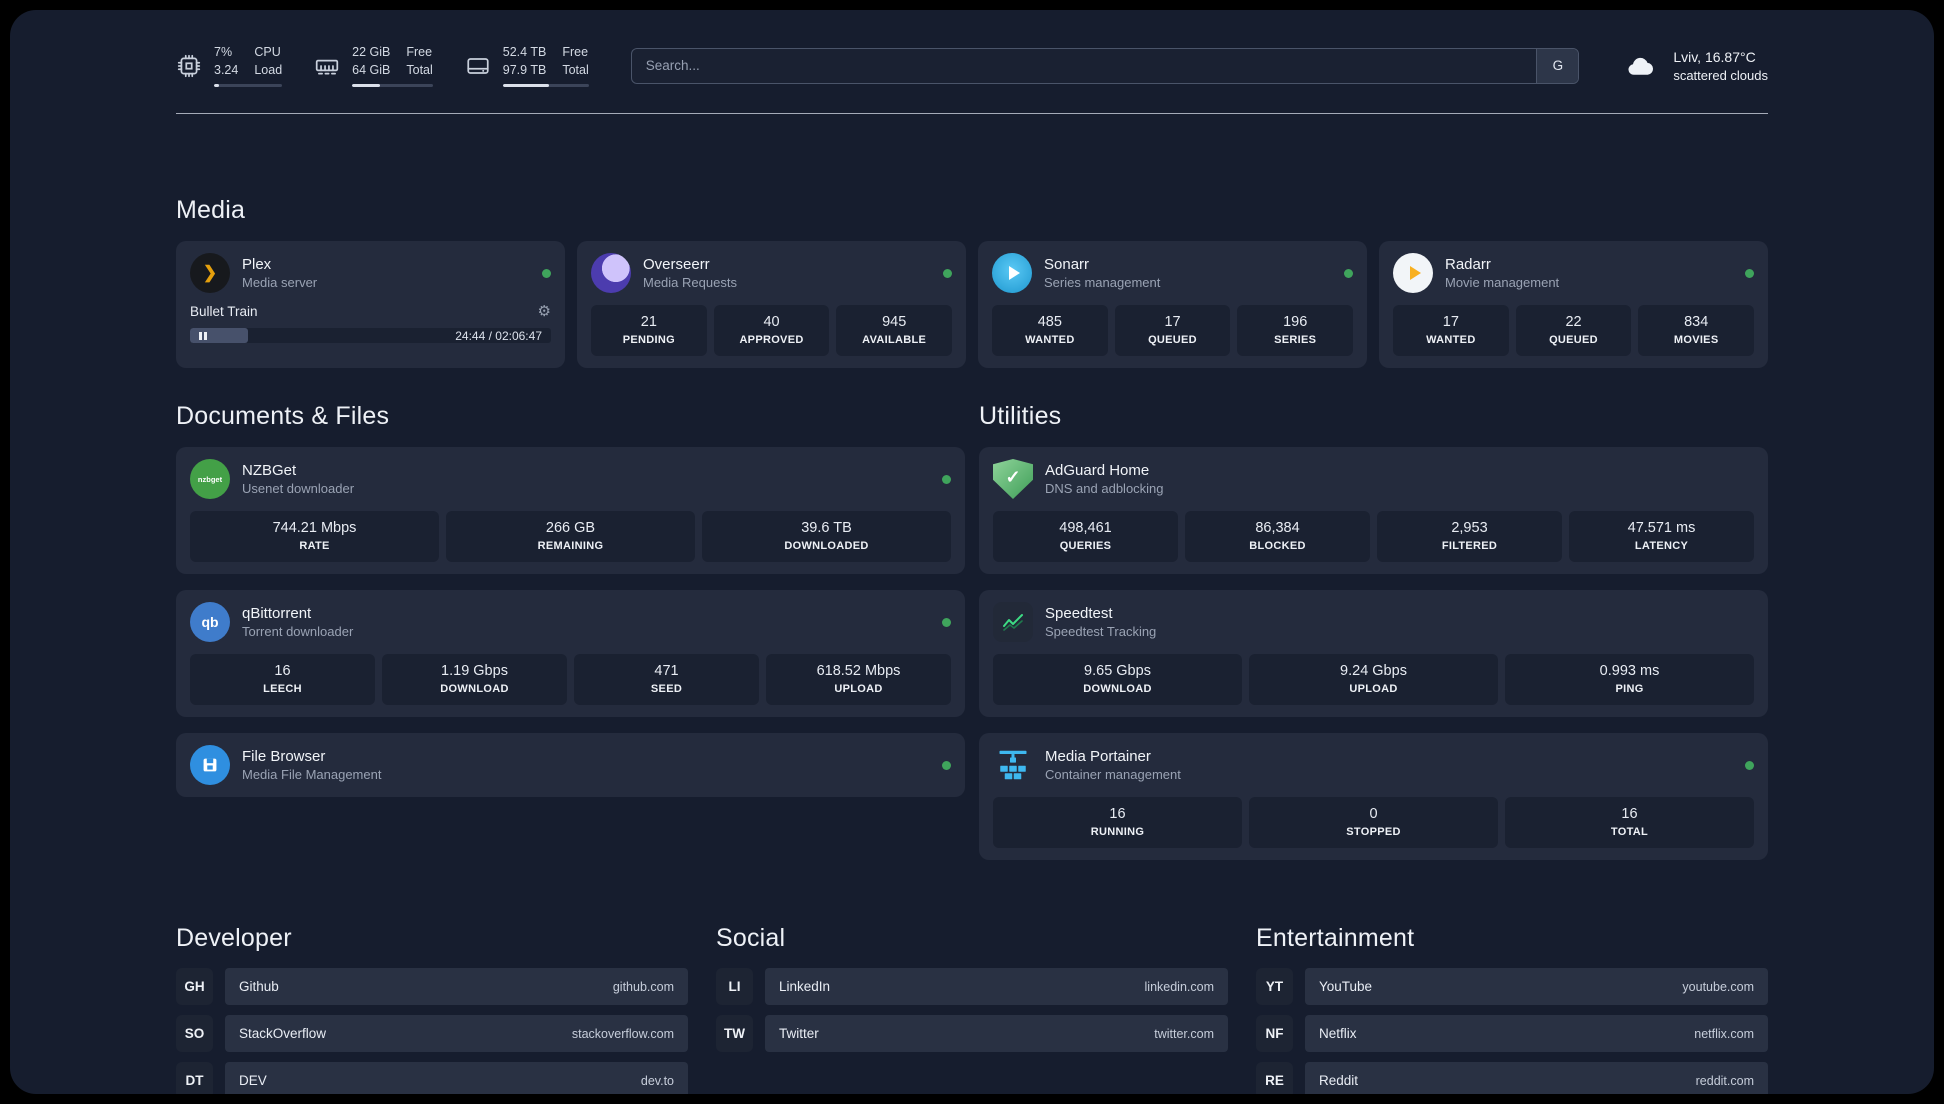  I want to click on cpu-icon, so click(189, 66).